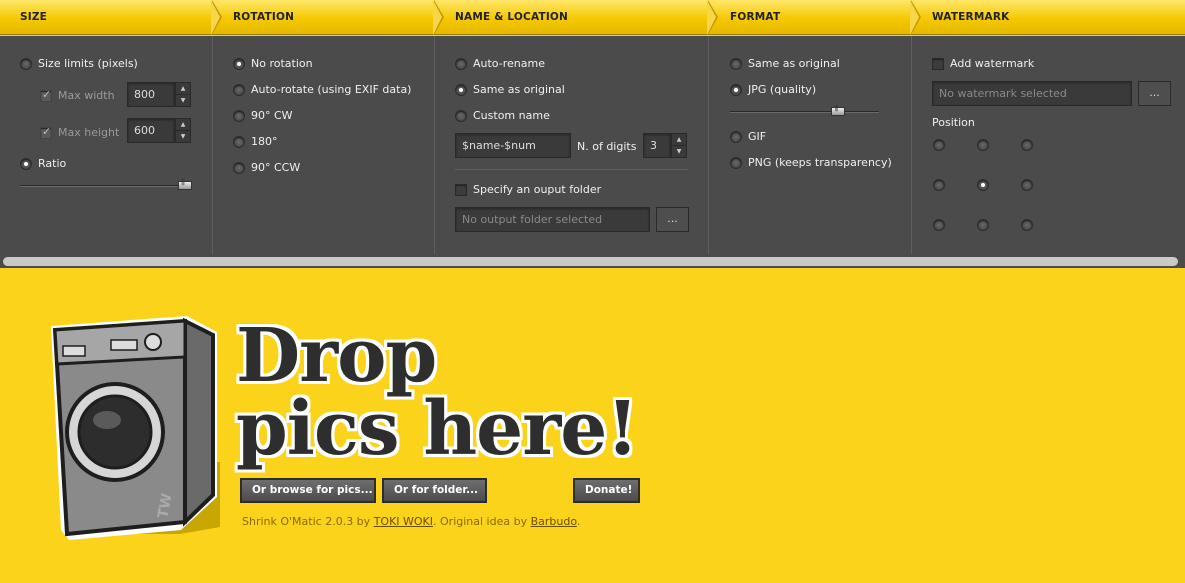 Image resolution: width=1185 pixels, height=583 pixels. Describe the element at coordinates (135, 428) in the screenshot. I see `washing-machine-illustration: TW` at that location.